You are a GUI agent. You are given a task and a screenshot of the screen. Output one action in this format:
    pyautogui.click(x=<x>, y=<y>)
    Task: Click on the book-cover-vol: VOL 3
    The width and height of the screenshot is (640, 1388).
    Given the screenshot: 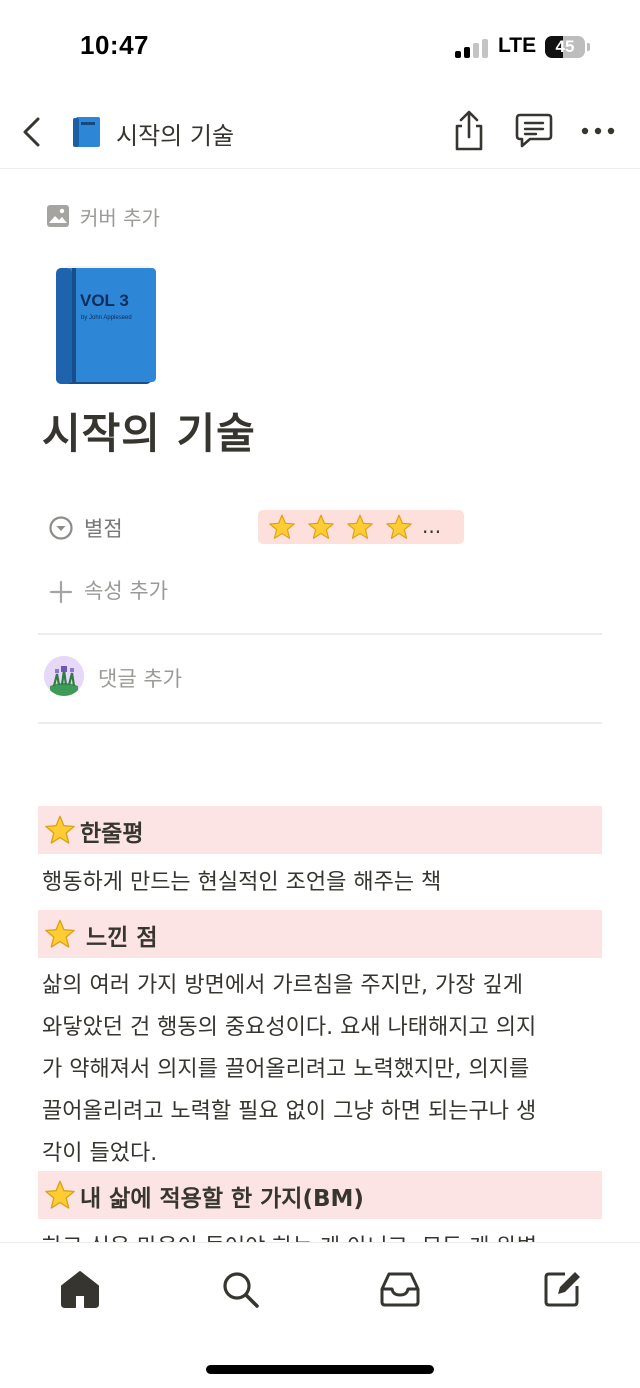 What is the action you would take?
    pyautogui.click(x=104, y=300)
    